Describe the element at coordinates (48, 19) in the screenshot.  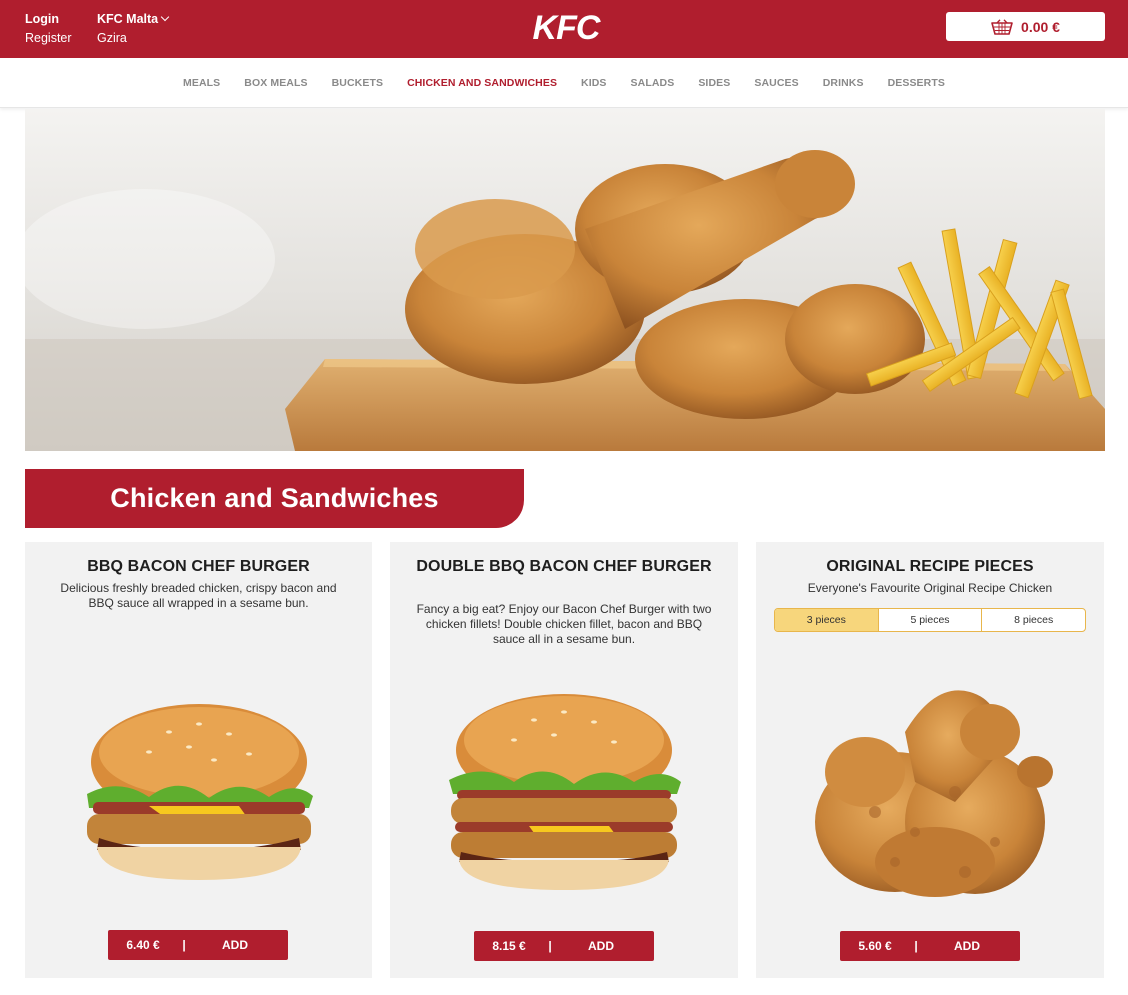
I see `login-link: Login` at that location.